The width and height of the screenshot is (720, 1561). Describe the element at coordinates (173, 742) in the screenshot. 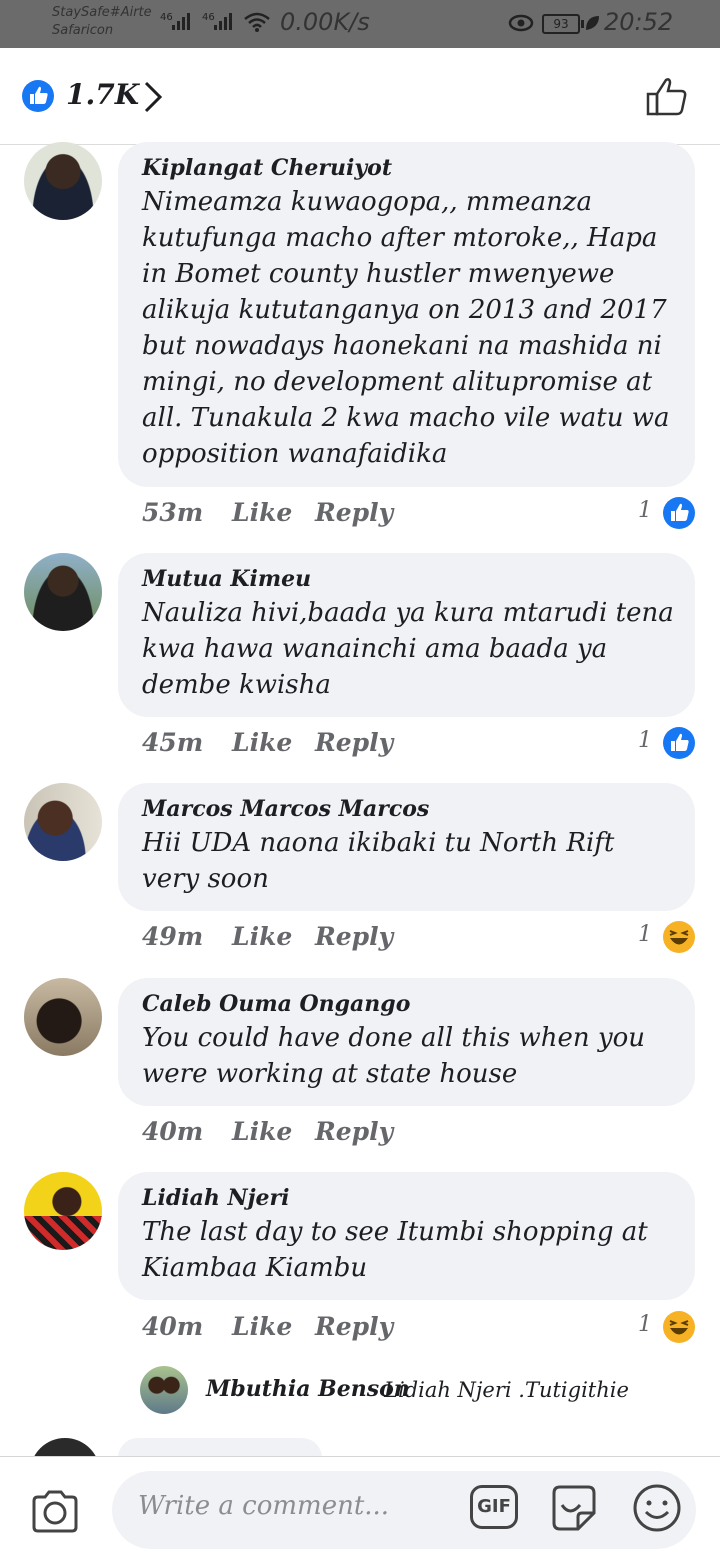

I see `comment-time: 45m` at that location.